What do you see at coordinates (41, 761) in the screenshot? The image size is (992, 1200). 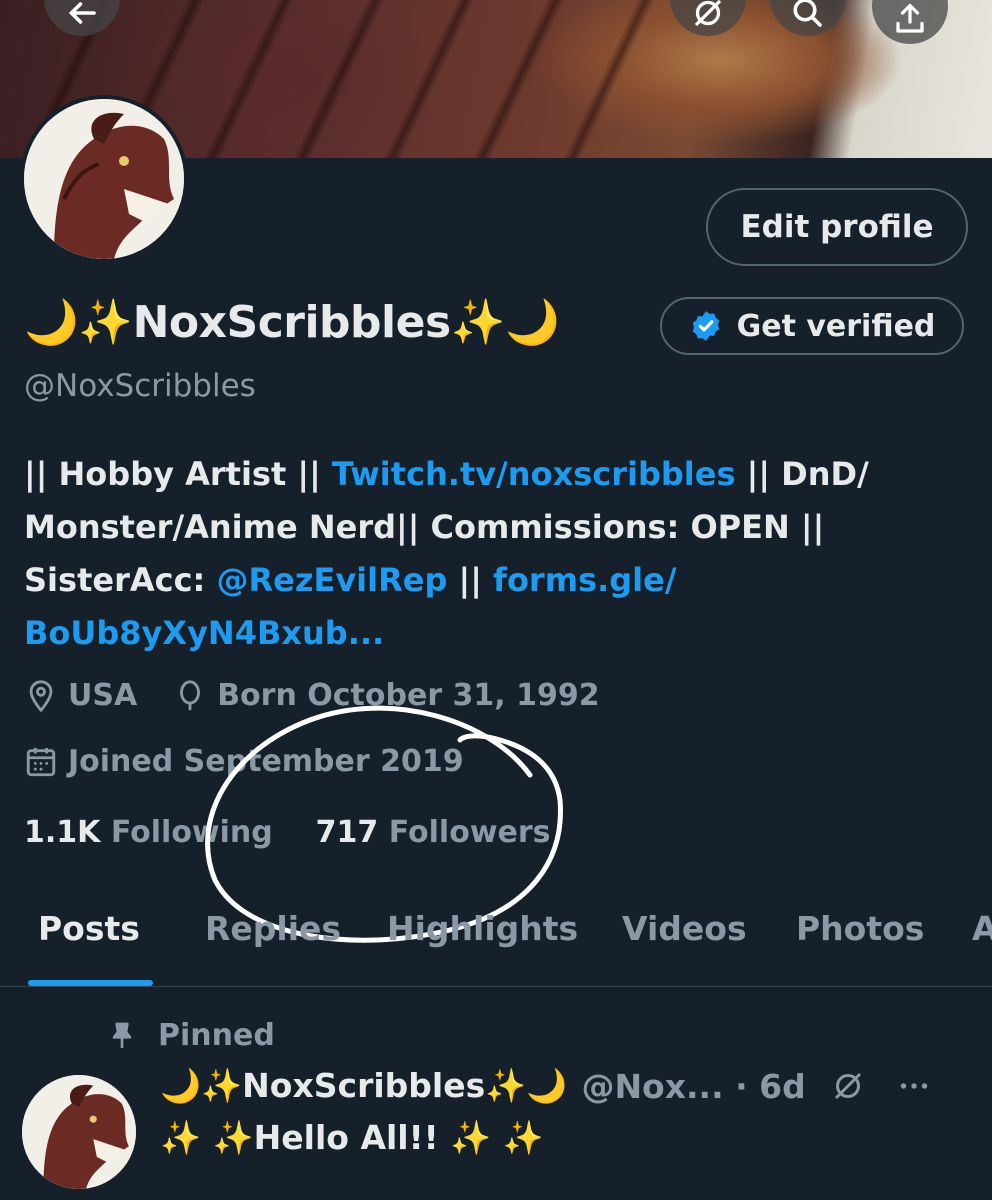 I see `calendar-icon` at bounding box center [41, 761].